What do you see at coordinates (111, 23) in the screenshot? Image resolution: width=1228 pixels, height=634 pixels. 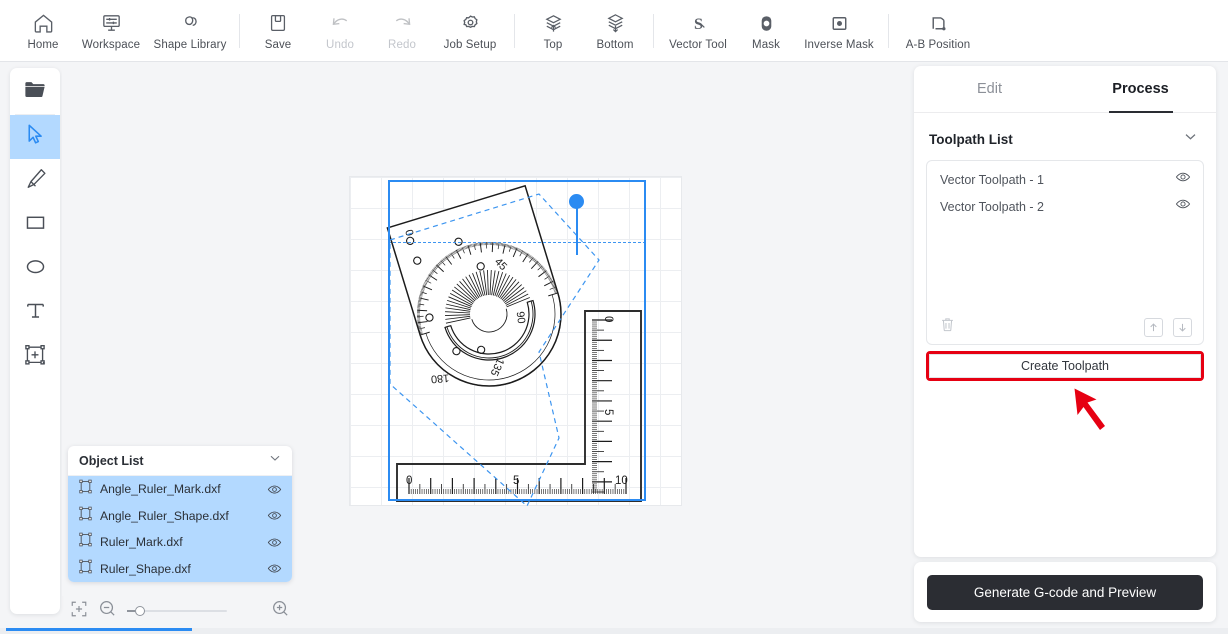 I see `workspace-icon` at bounding box center [111, 23].